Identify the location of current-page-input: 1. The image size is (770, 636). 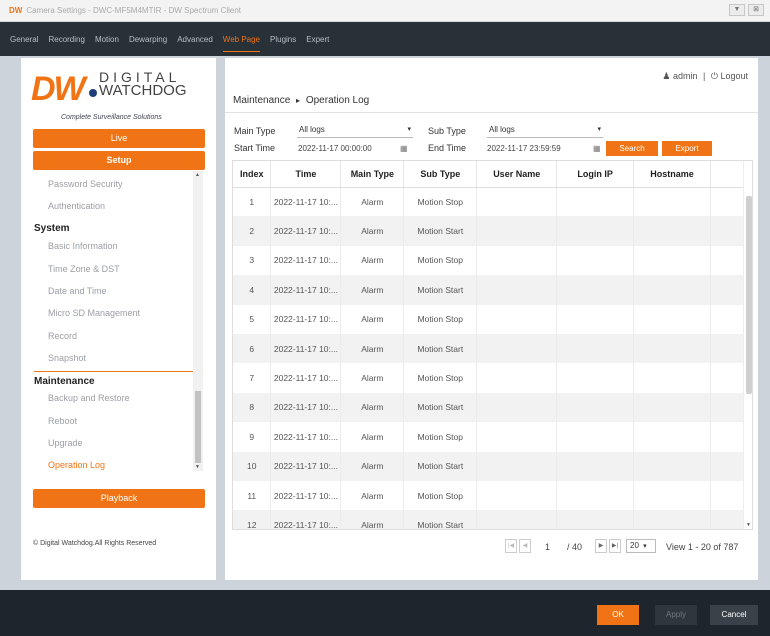
(547, 547).